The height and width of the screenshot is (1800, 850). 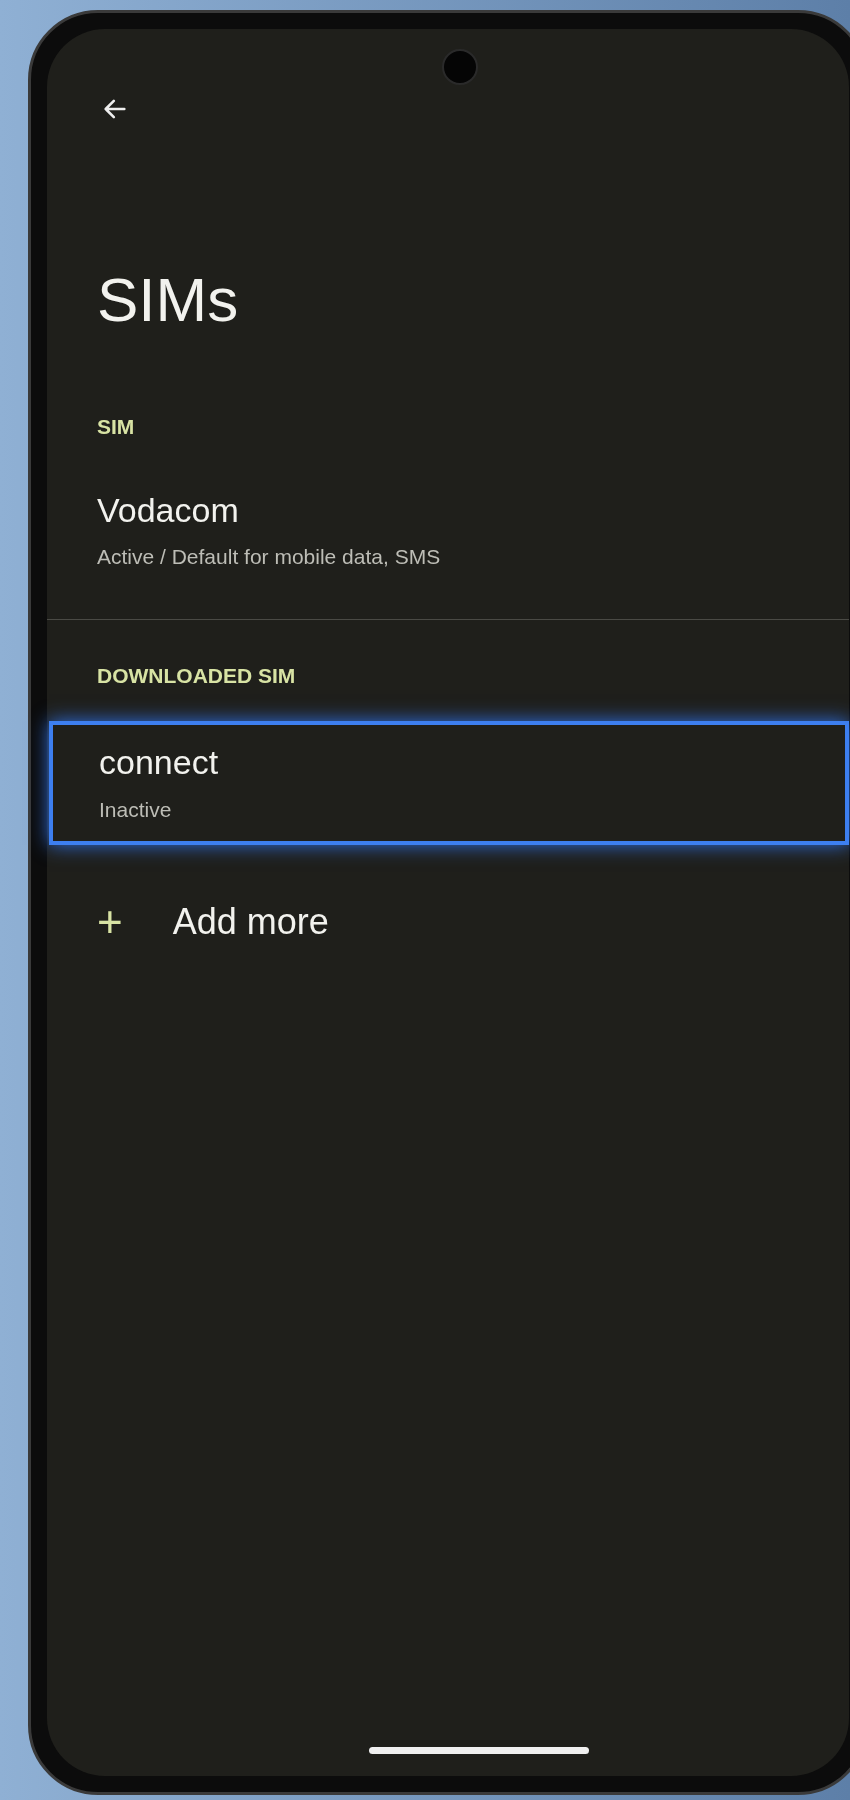 I want to click on sim-name: connect, so click(x=159, y=762).